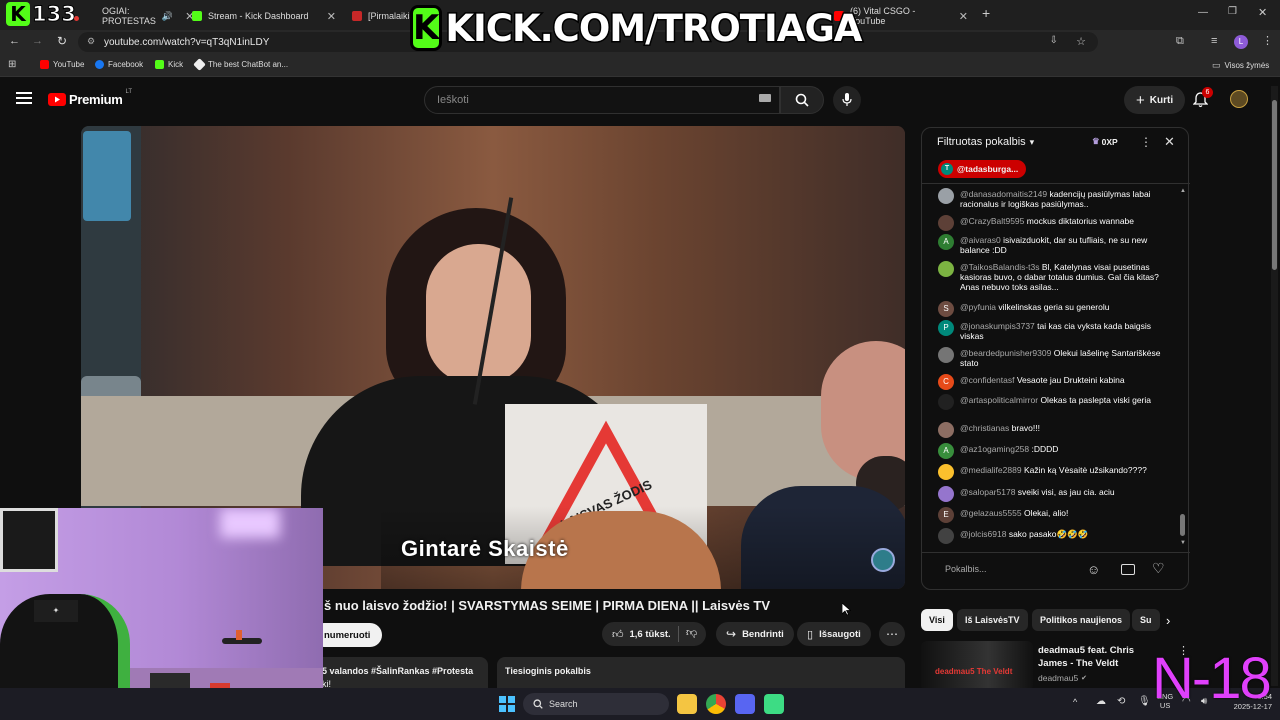 Image resolution: width=1280 pixels, height=720 pixels. What do you see at coordinates (1274, 185) in the screenshot?
I see `page-scrollbar-thumb` at bounding box center [1274, 185].